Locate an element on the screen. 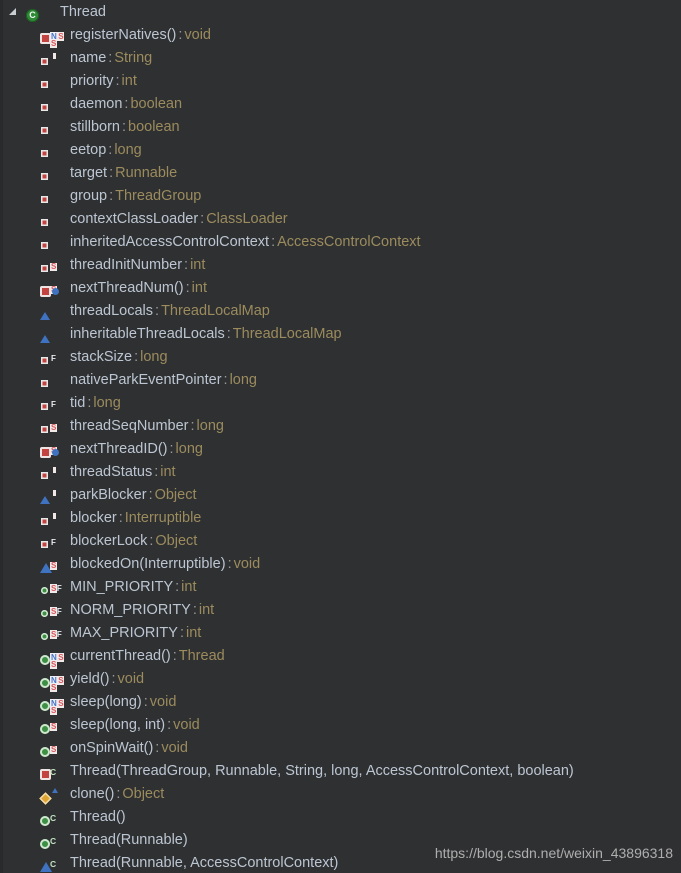  tree-row-member: C Thread() is located at coordinates (340, 816).